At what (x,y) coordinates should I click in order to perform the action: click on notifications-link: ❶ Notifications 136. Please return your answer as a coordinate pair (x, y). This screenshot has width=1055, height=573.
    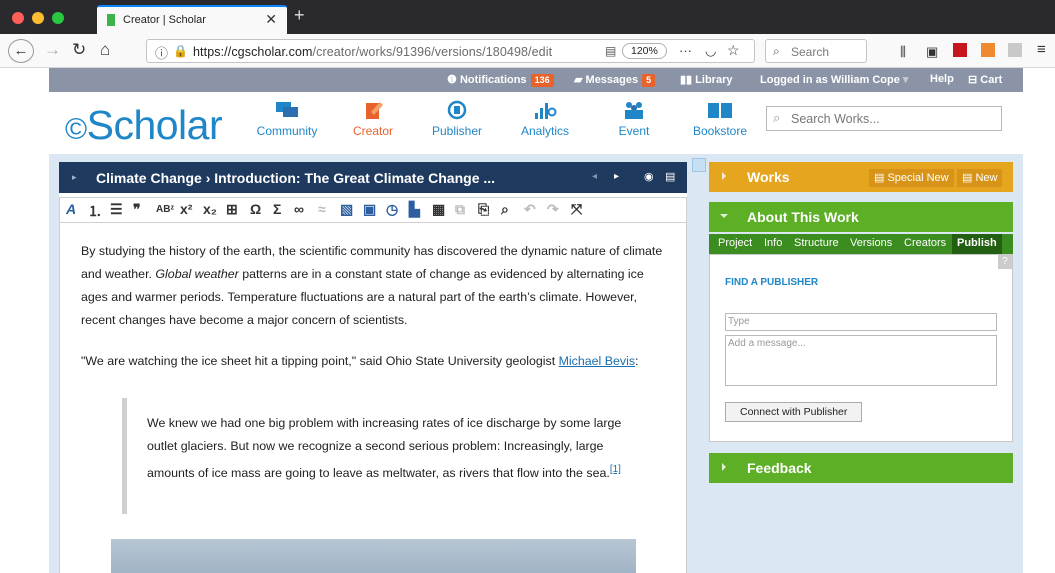
    Looking at the image, I should click on (500, 80).